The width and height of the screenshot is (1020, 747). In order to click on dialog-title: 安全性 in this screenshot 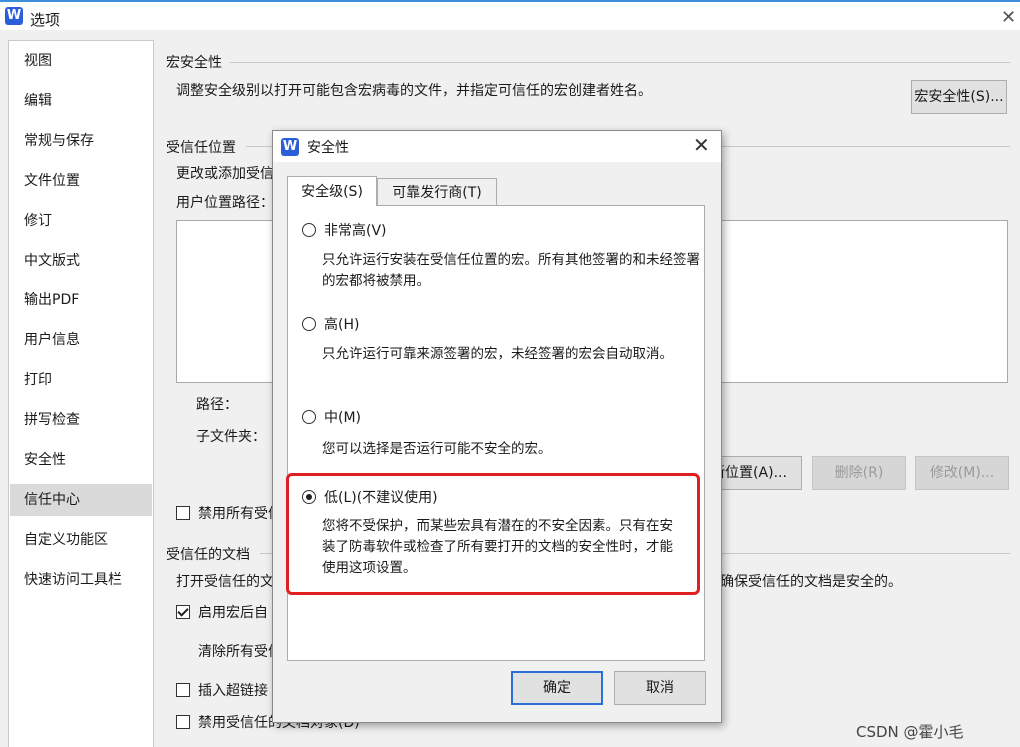, I will do `click(328, 148)`.